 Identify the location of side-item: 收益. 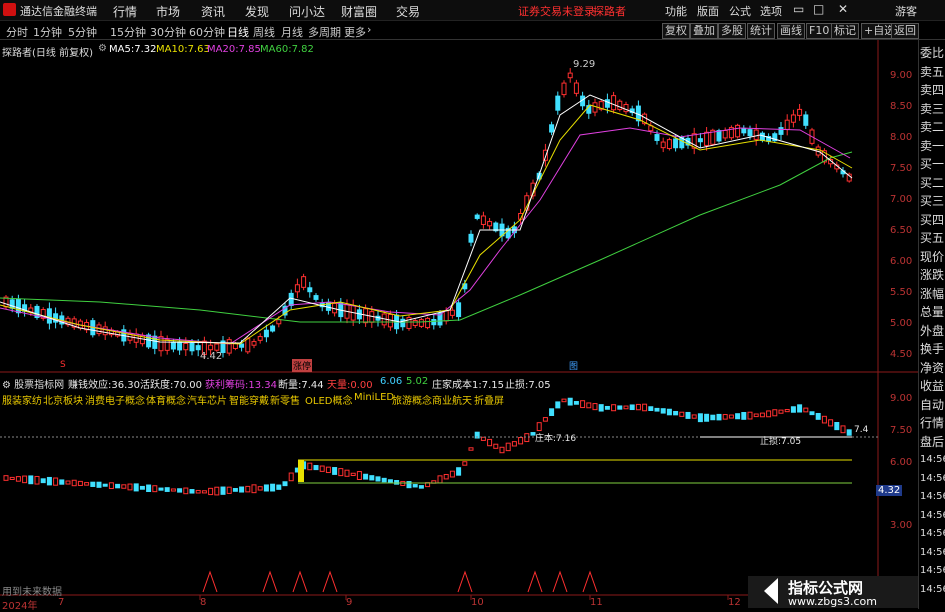
(932, 386).